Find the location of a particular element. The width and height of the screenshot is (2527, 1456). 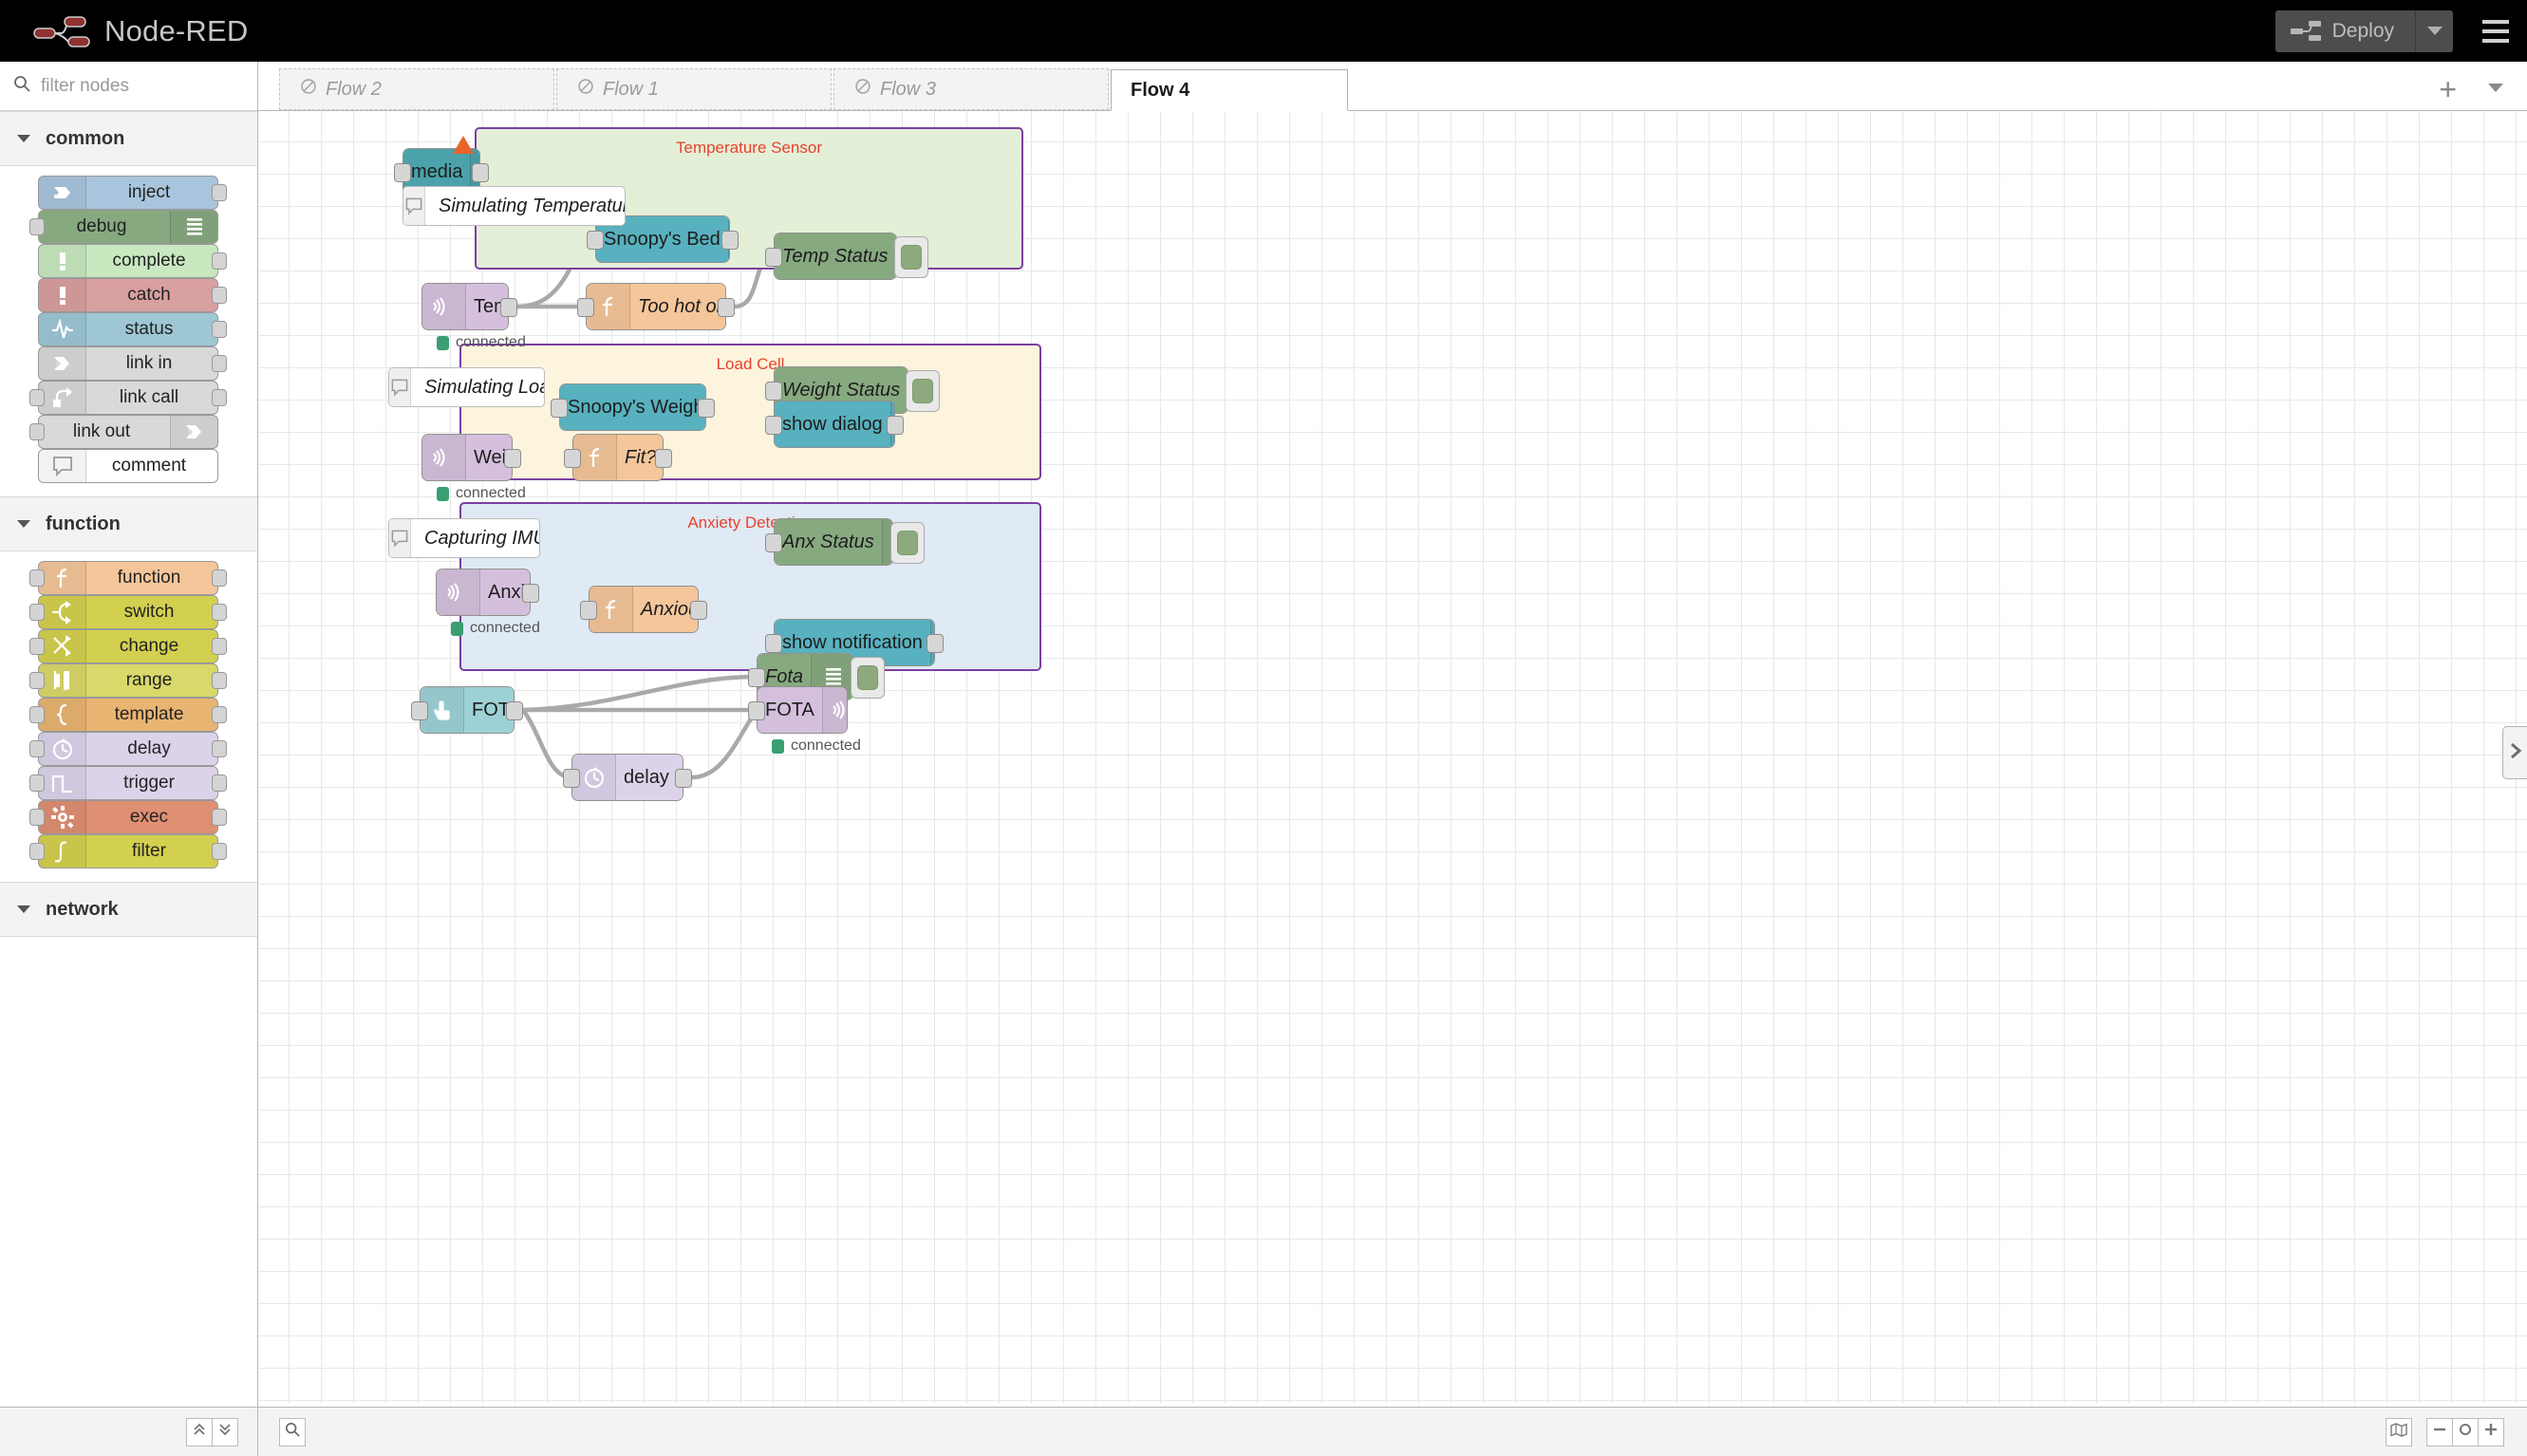

palette-node-complete: complete is located at coordinates (128, 261).